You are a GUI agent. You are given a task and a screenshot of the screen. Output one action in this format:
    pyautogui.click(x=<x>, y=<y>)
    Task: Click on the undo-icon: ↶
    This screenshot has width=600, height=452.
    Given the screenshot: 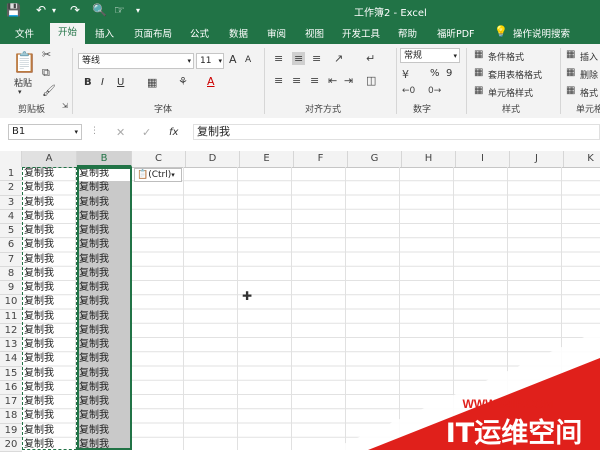 What is the action you would take?
    pyautogui.click(x=41, y=10)
    